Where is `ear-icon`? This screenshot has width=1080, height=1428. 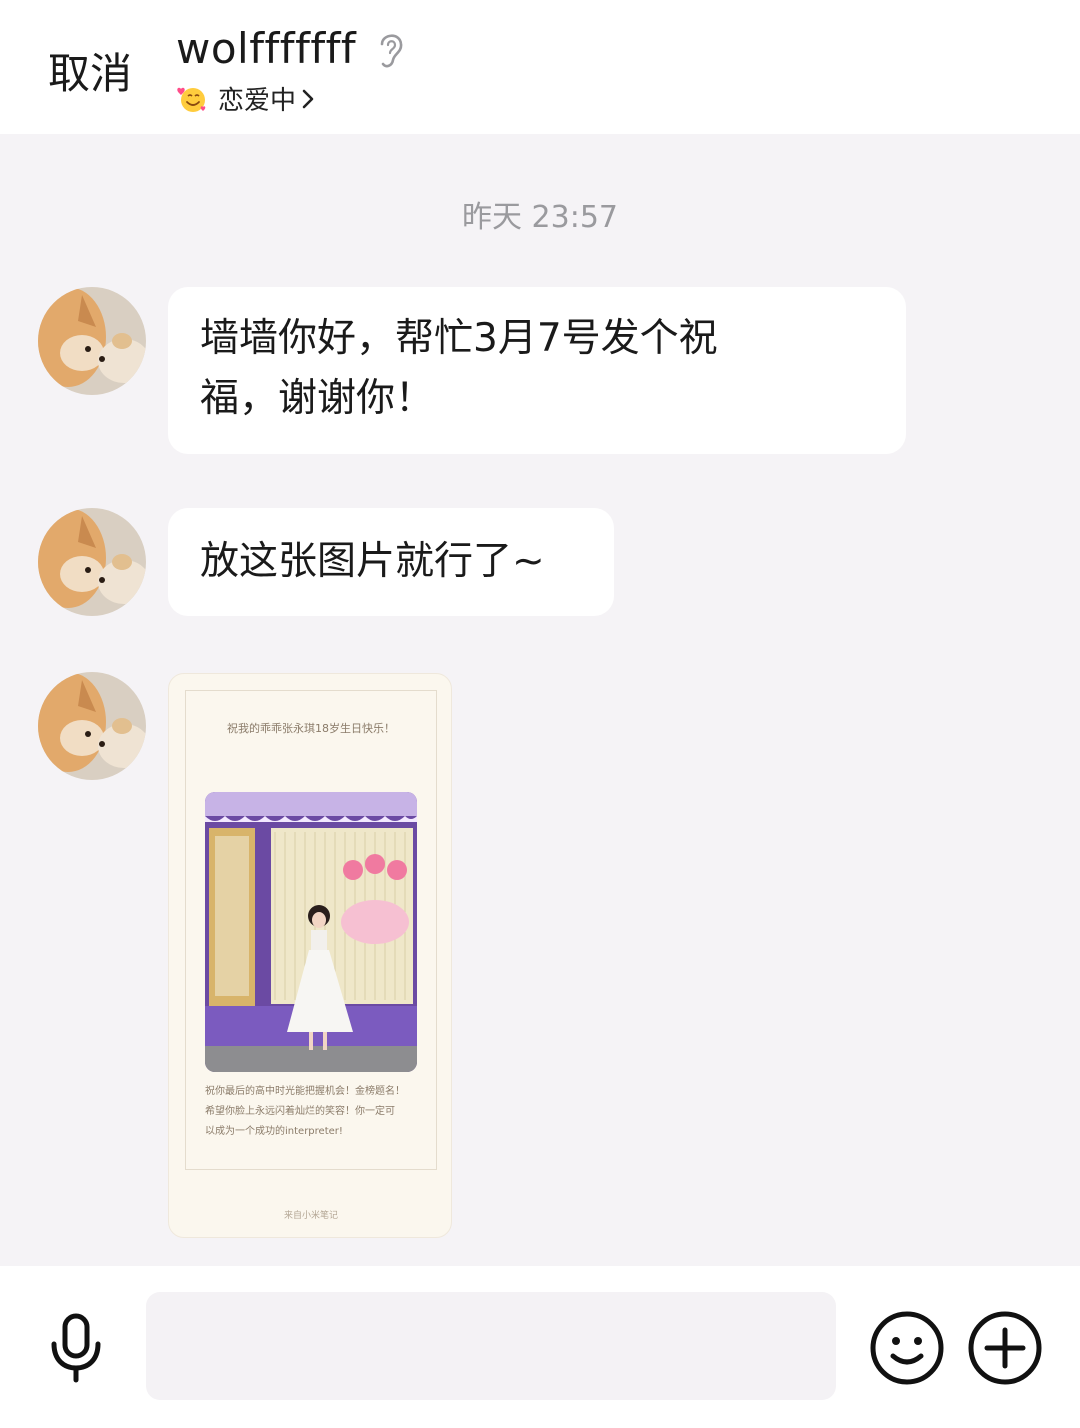
ear-icon is located at coordinates (390, 49).